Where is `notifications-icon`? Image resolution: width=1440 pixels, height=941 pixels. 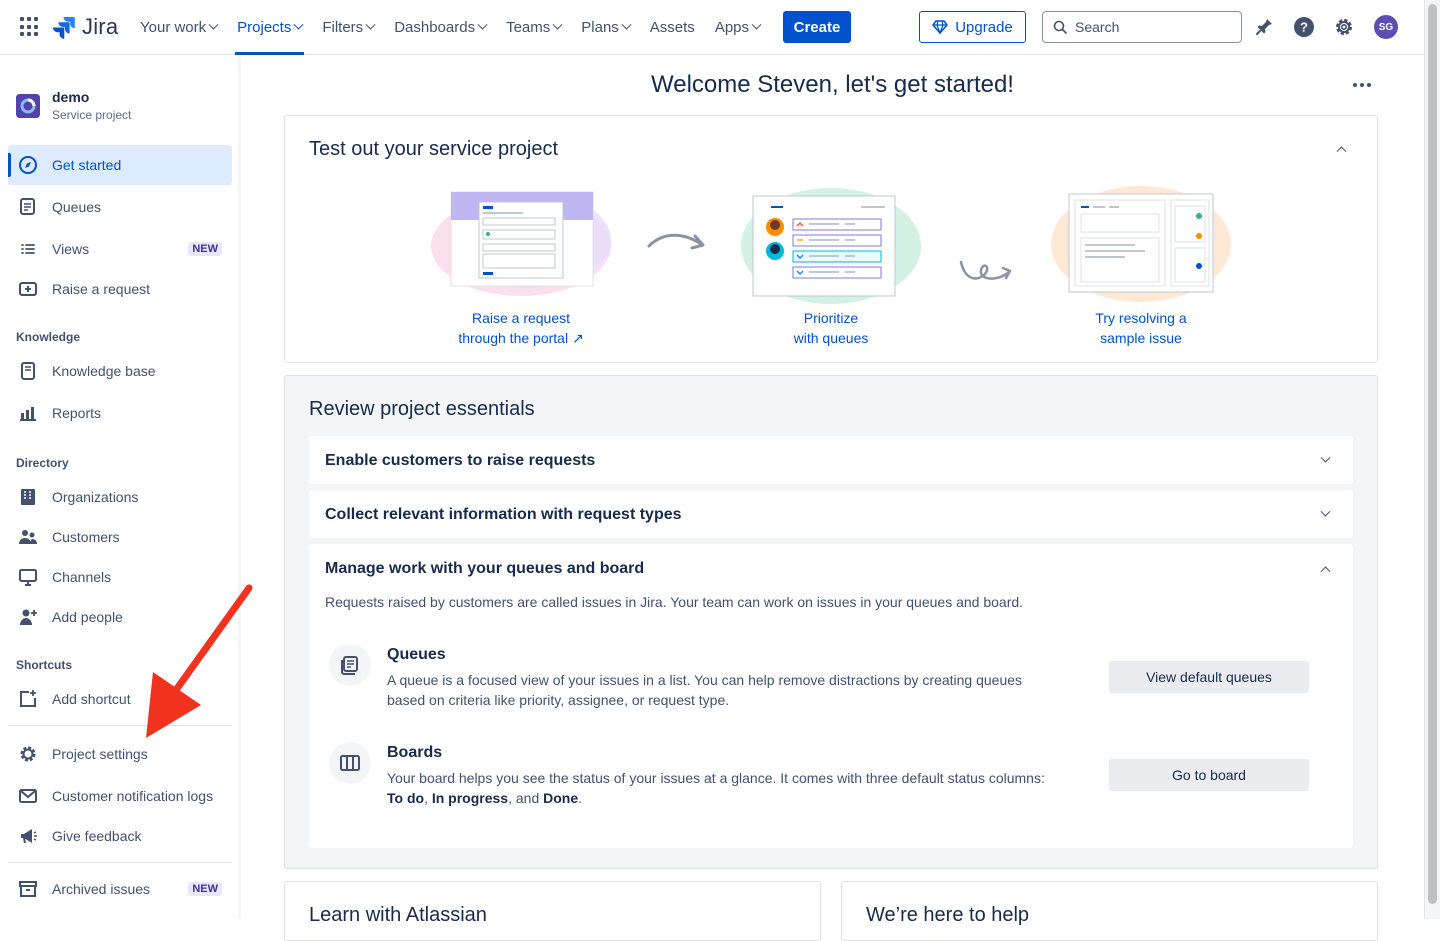 notifications-icon is located at coordinates (1264, 27).